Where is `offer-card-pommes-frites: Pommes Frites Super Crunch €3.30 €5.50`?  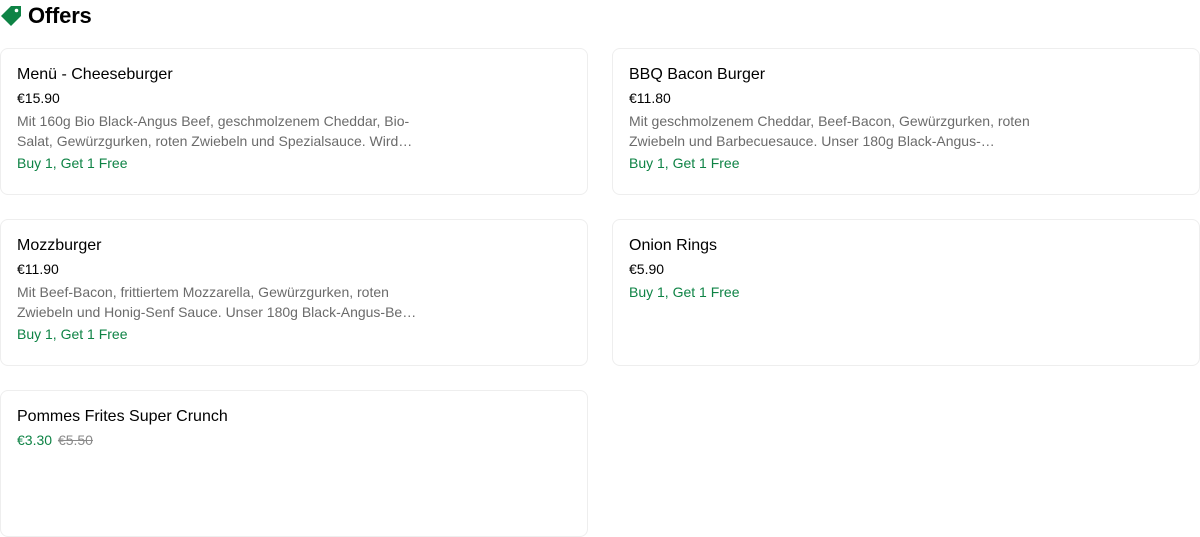 offer-card-pommes-frites: Pommes Frites Super Crunch €3.30 €5.50 is located at coordinates (294, 463).